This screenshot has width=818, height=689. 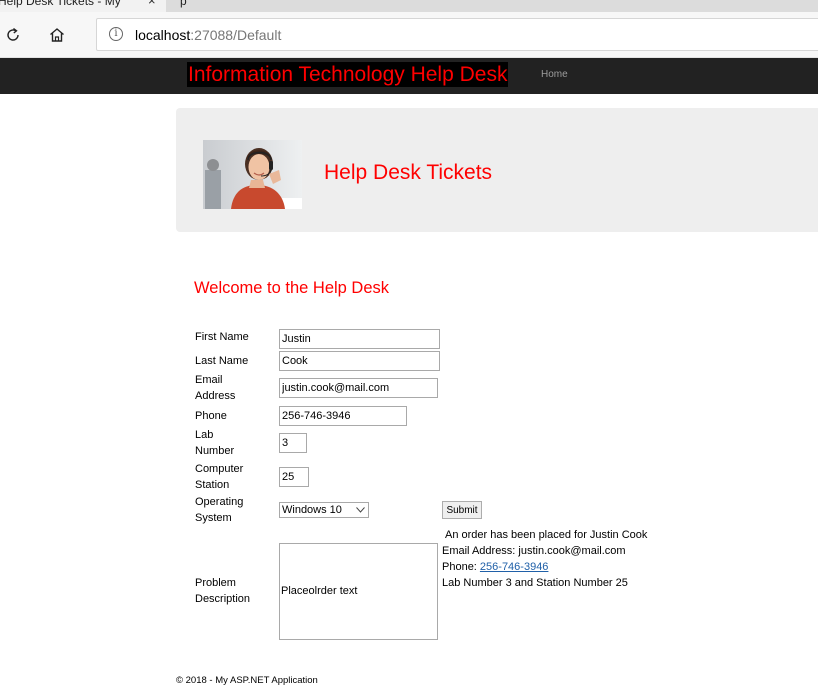 What do you see at coordinates (222, 361) in the screenshot?
I see `last-name-label: Last Name` at bounding box center [222, 361].